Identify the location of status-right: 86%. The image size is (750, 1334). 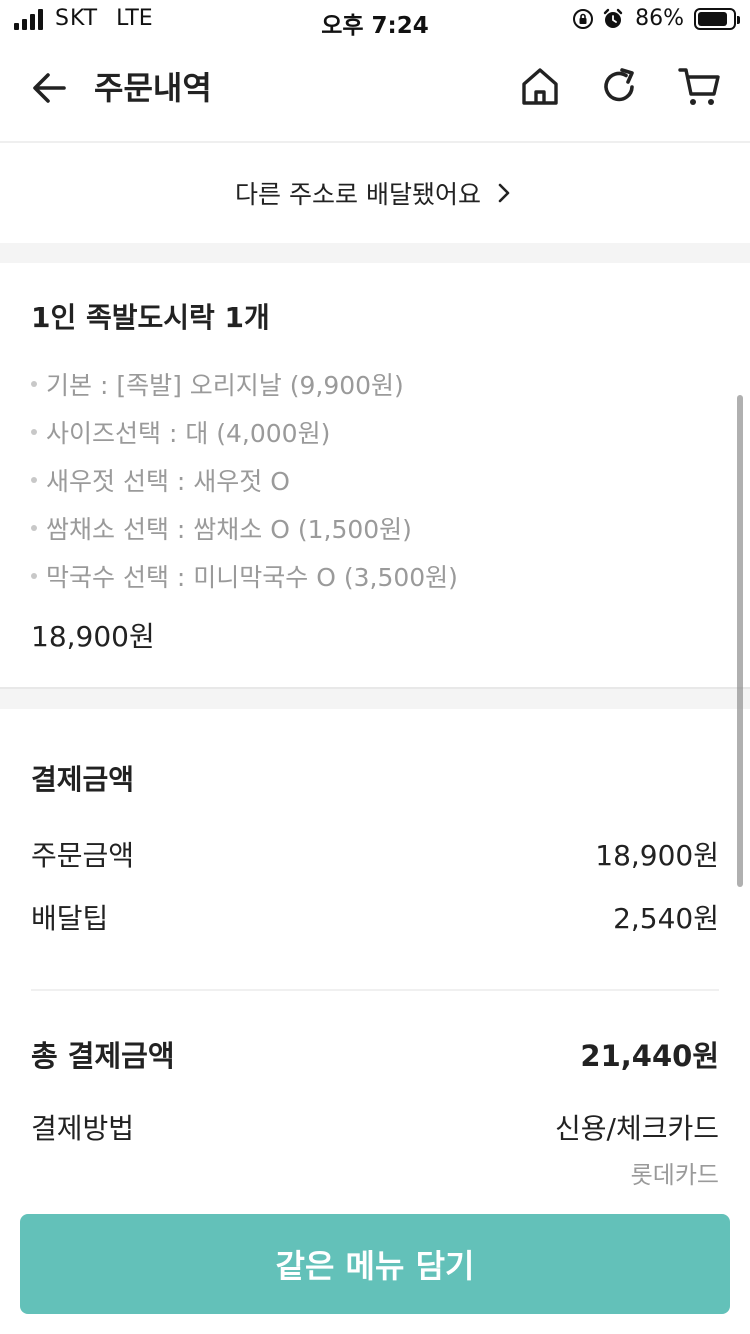
(655, 18).